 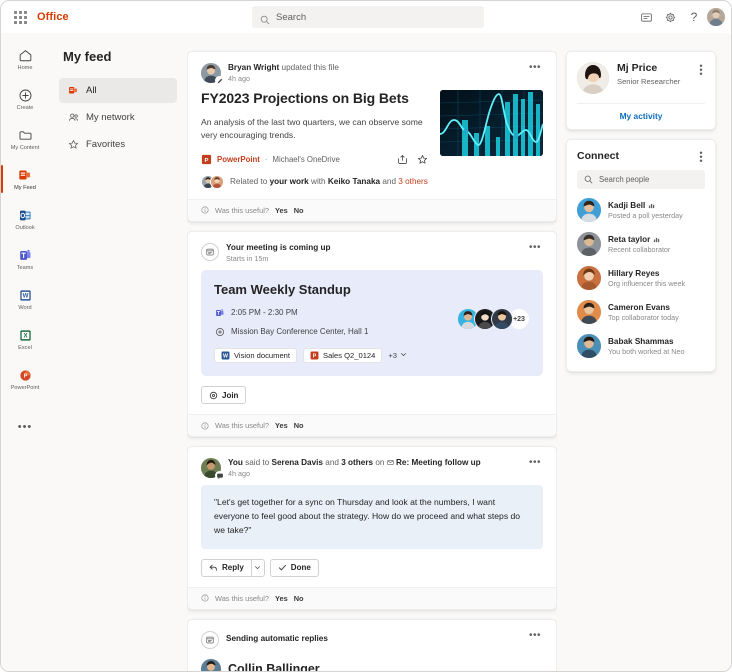 What do you see at coordinates (25, 347) in the screenshot?
I see `rail-label-excel: Excel` at bounding box center [25, 347].